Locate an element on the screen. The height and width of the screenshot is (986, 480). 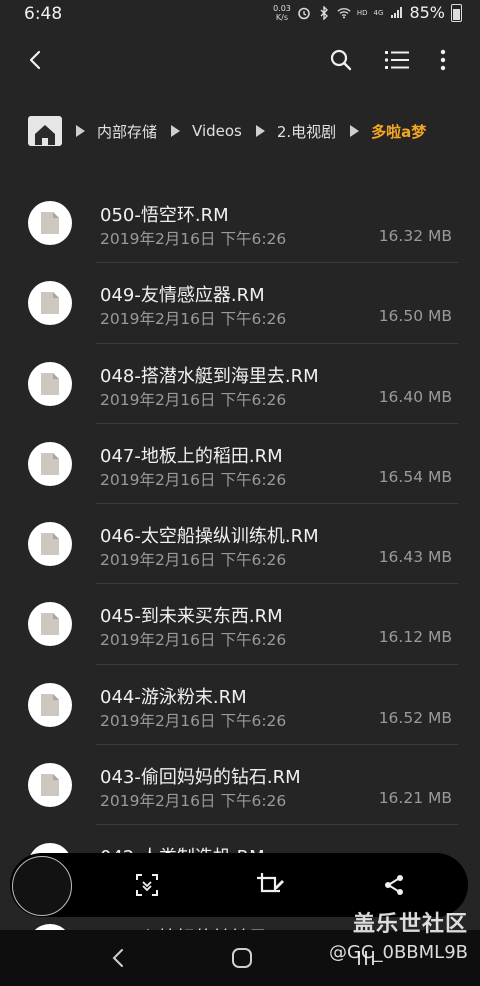
list-icon is located at coordinates (397, 60).